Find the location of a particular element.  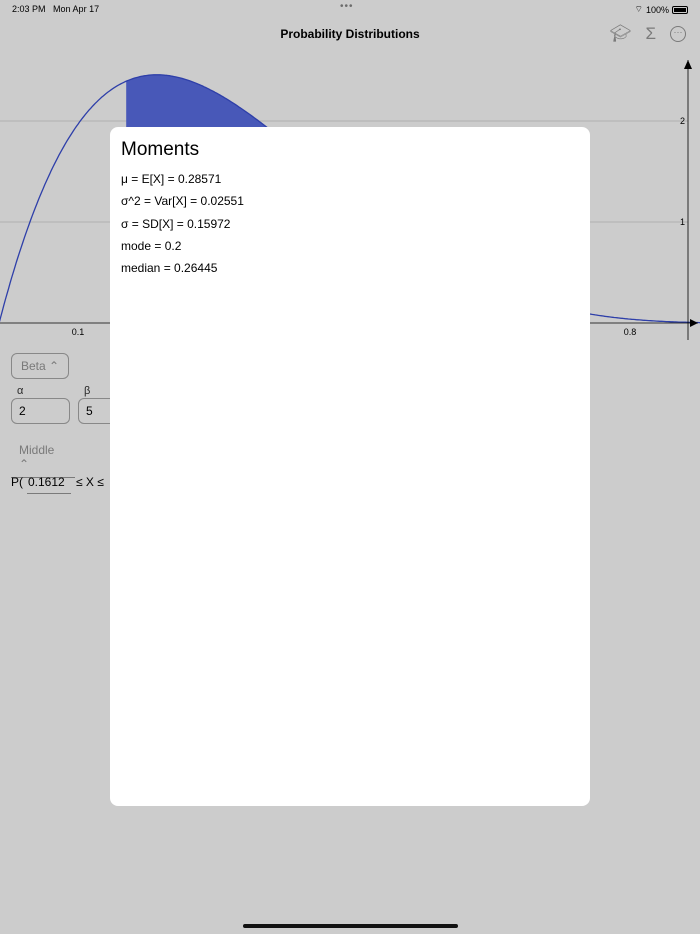

moment-median: median = 0.26445 is located at coordinates (169, 268).